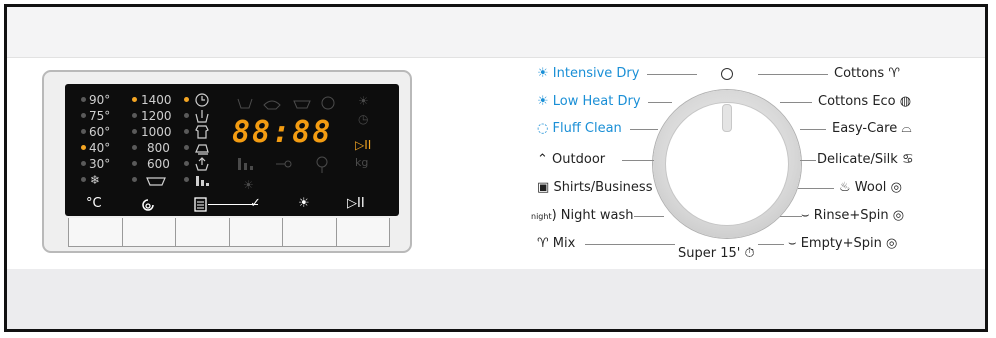  I want to click on start-pause-icon: ▷II, so click(356, 203).